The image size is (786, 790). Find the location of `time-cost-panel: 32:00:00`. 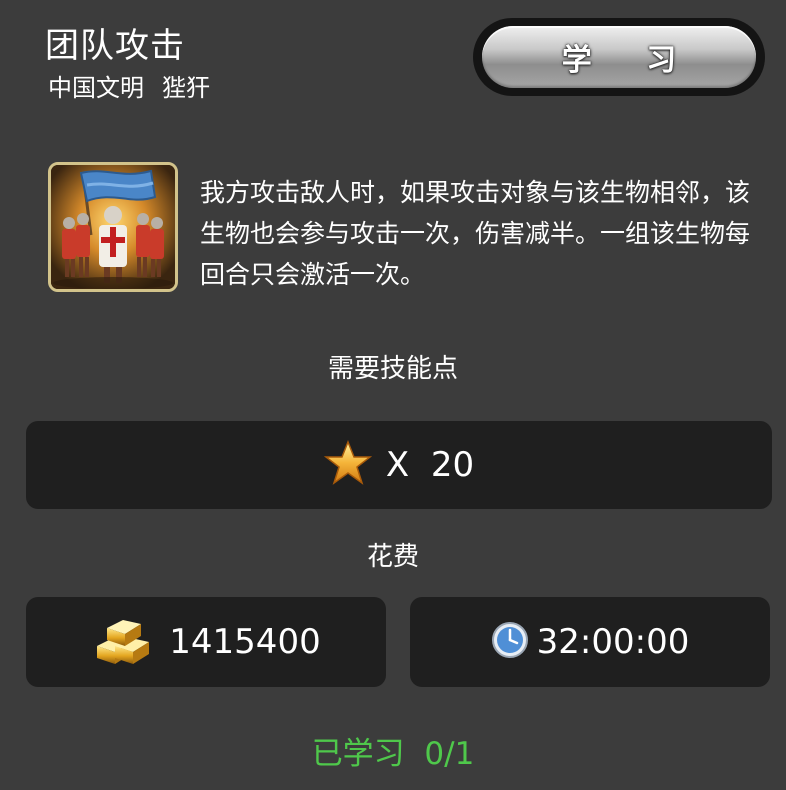

time-cost-panel: 32:00:00 is located at coordinates (590, 642).